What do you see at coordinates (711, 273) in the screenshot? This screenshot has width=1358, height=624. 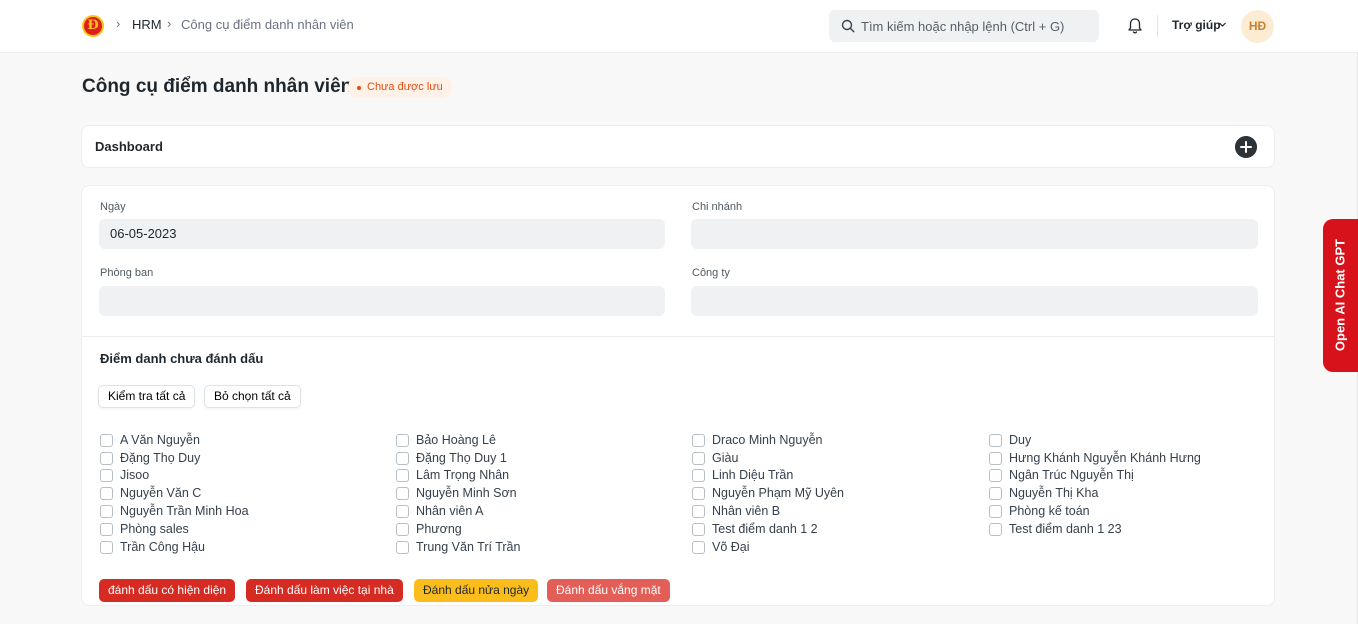 I see `company-label: Công ty` at bounding box center [711, 273].